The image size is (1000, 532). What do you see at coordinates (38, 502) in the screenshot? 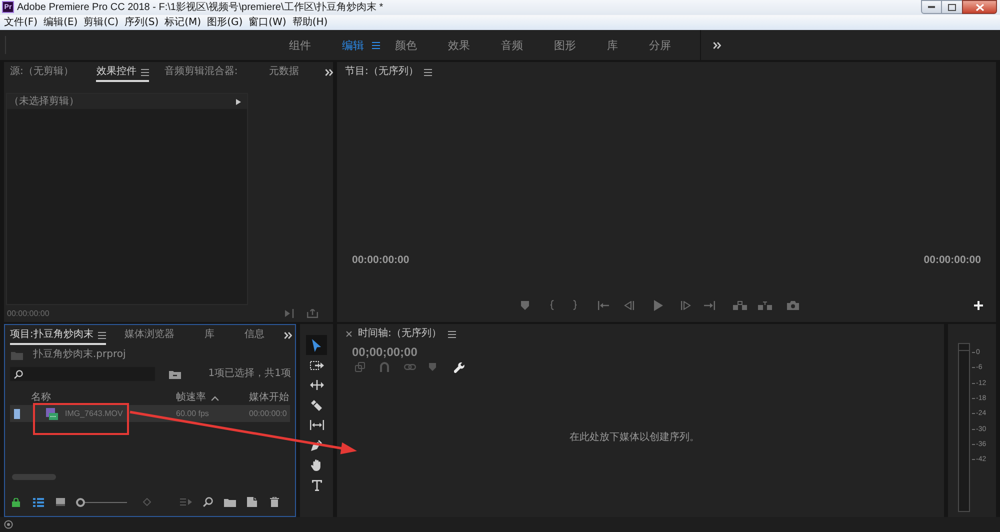
I see `list-view-icon` at bounding box center [38, 502].